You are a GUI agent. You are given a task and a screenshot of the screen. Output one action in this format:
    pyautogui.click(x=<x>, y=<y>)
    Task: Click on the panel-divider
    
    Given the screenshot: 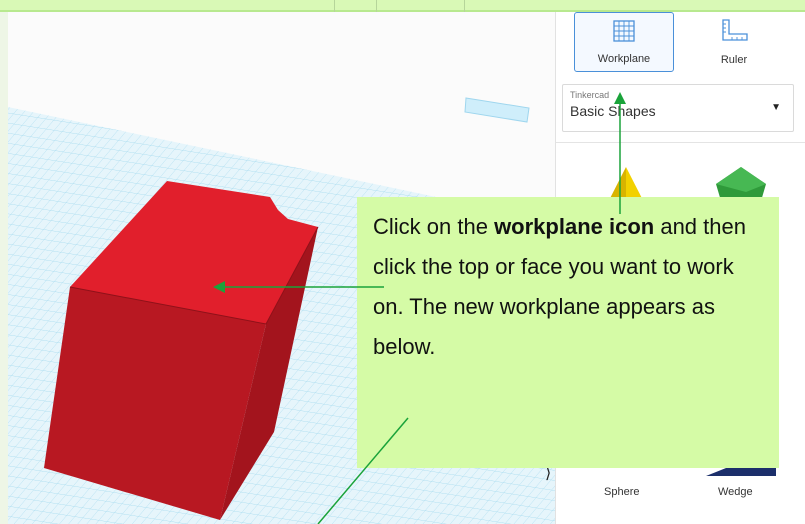 What is the action you would take?
    pyautogui.click(x=680, y=142)
    